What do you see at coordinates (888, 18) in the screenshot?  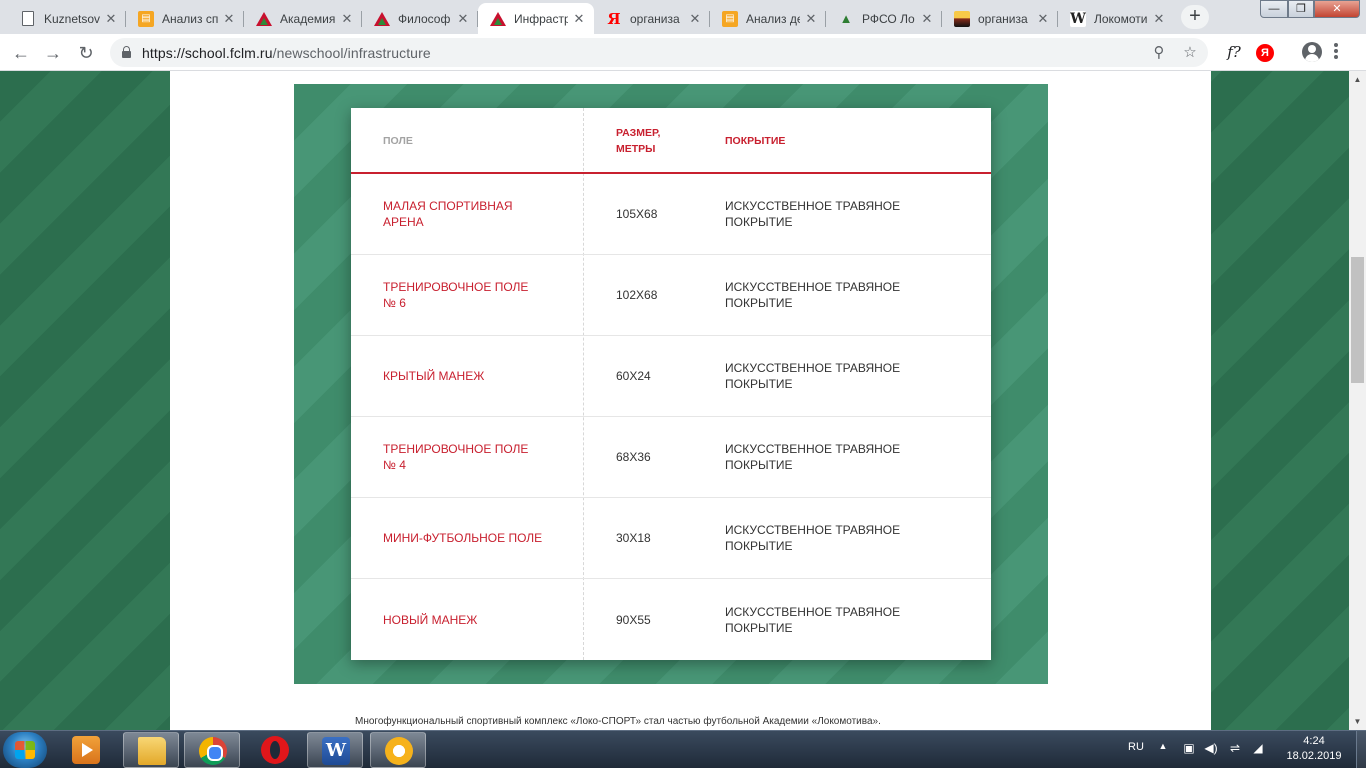 I see `tab-title: РФСО Ло` at bounding box center [888, 18].